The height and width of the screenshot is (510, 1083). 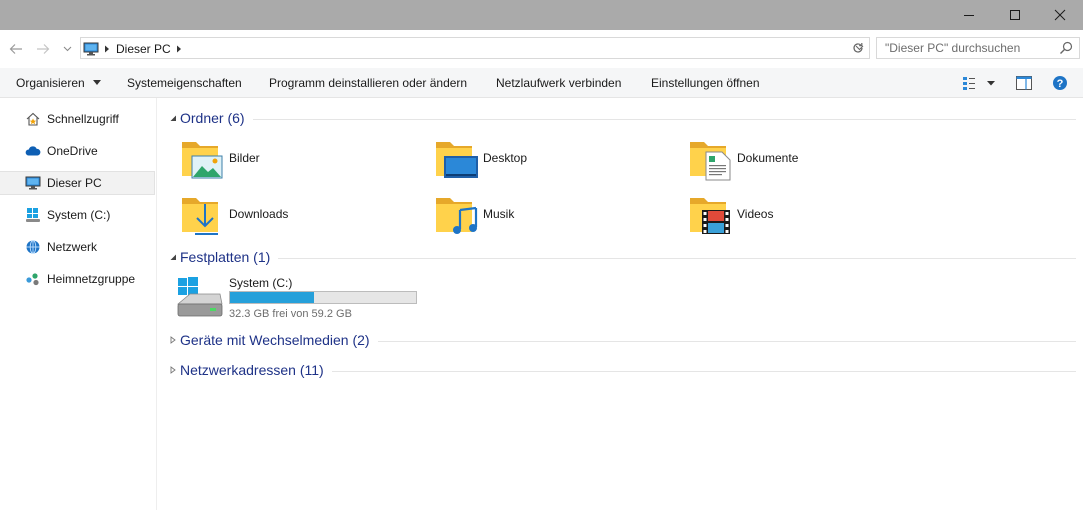 I want to click on search-icon, so click(x=1066, y=48).